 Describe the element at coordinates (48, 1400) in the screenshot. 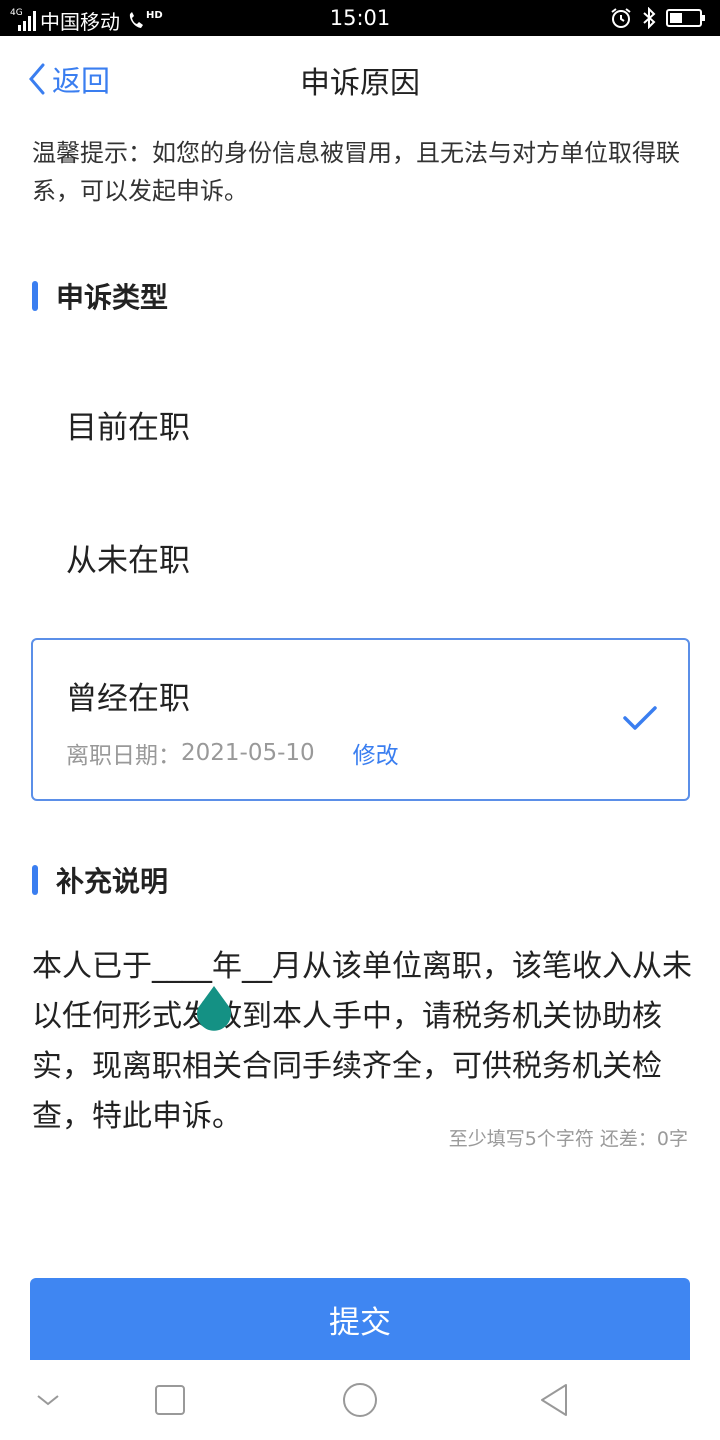

I see `hide-keyboard-icon` at that location.